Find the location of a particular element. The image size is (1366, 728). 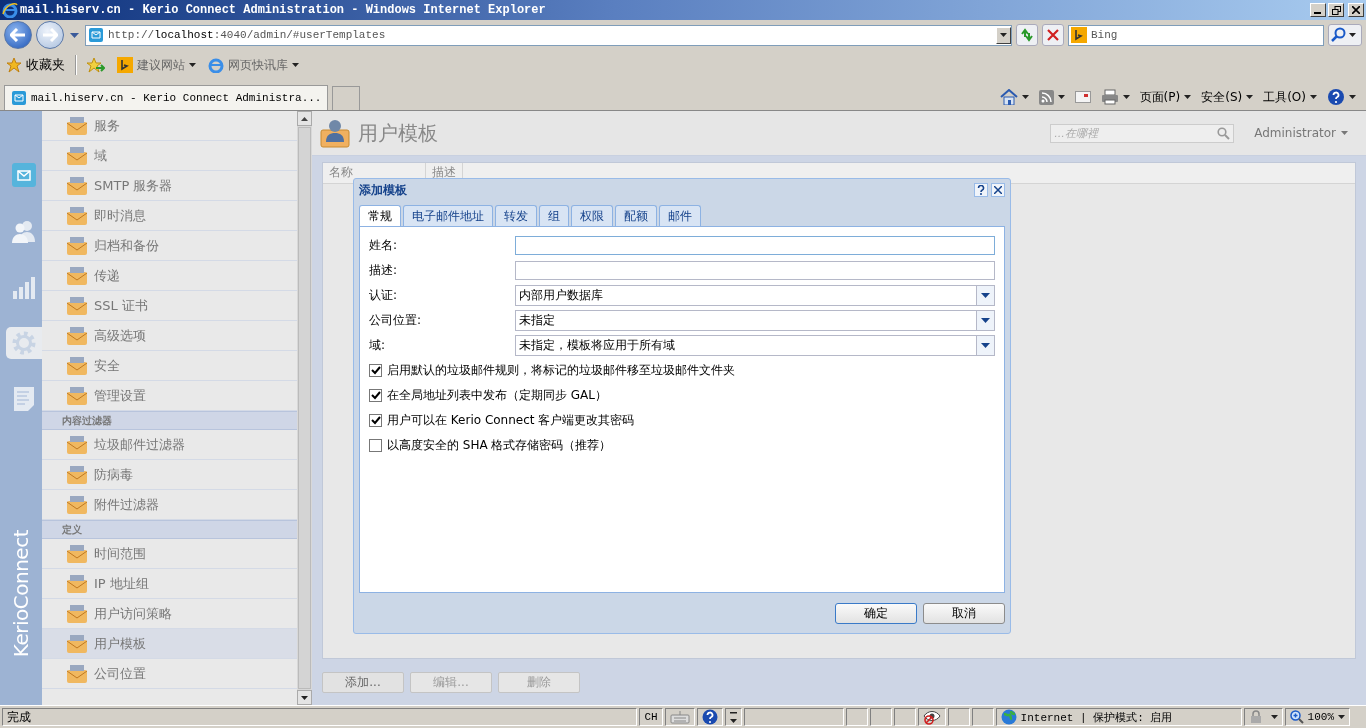

dialog-tab: 邮件 is located at coordinates (680, 215).